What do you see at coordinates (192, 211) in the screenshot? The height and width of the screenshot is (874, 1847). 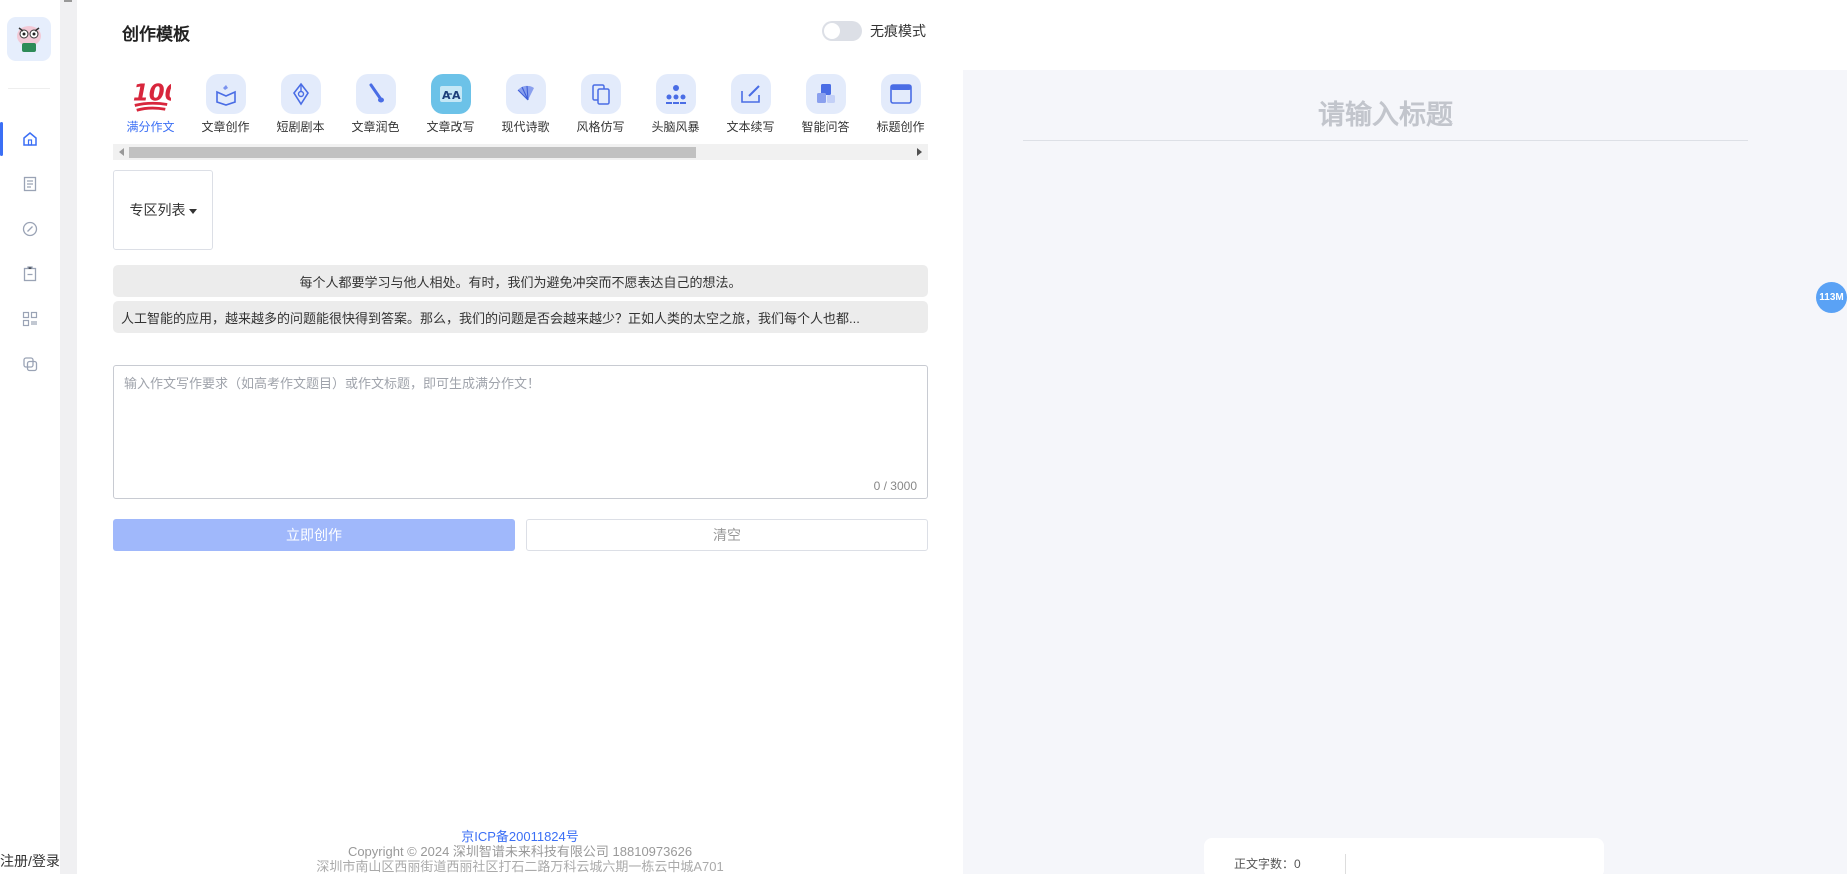 I see `caret-down-icon` at bounding box center [192, 211].